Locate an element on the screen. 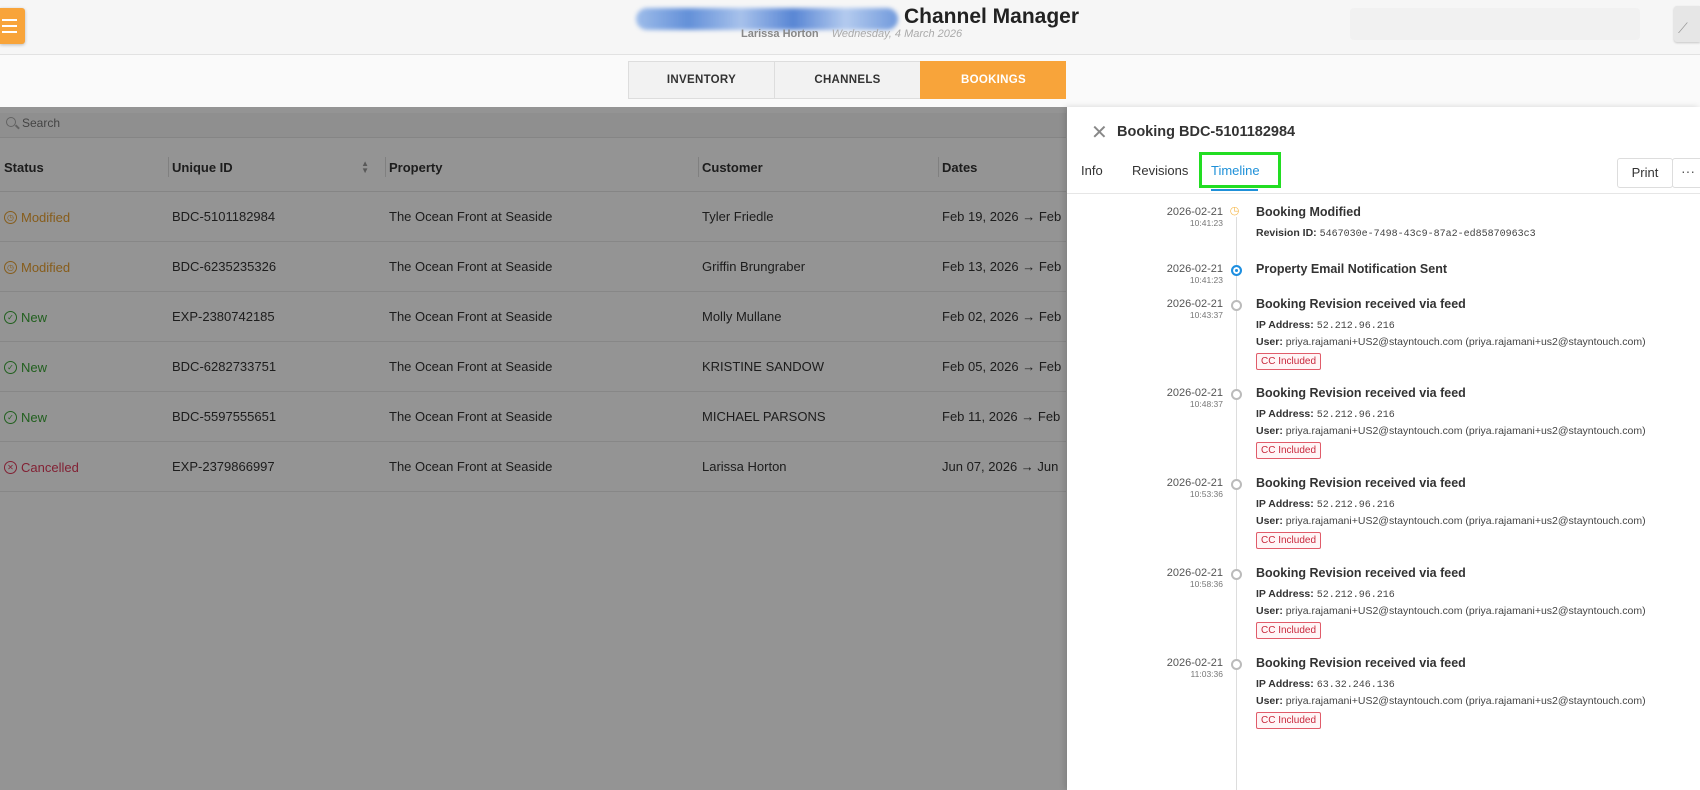 The image size is (1700, 790). event-title: Property Email Notification Sent is located at coordinates (1352, 269).